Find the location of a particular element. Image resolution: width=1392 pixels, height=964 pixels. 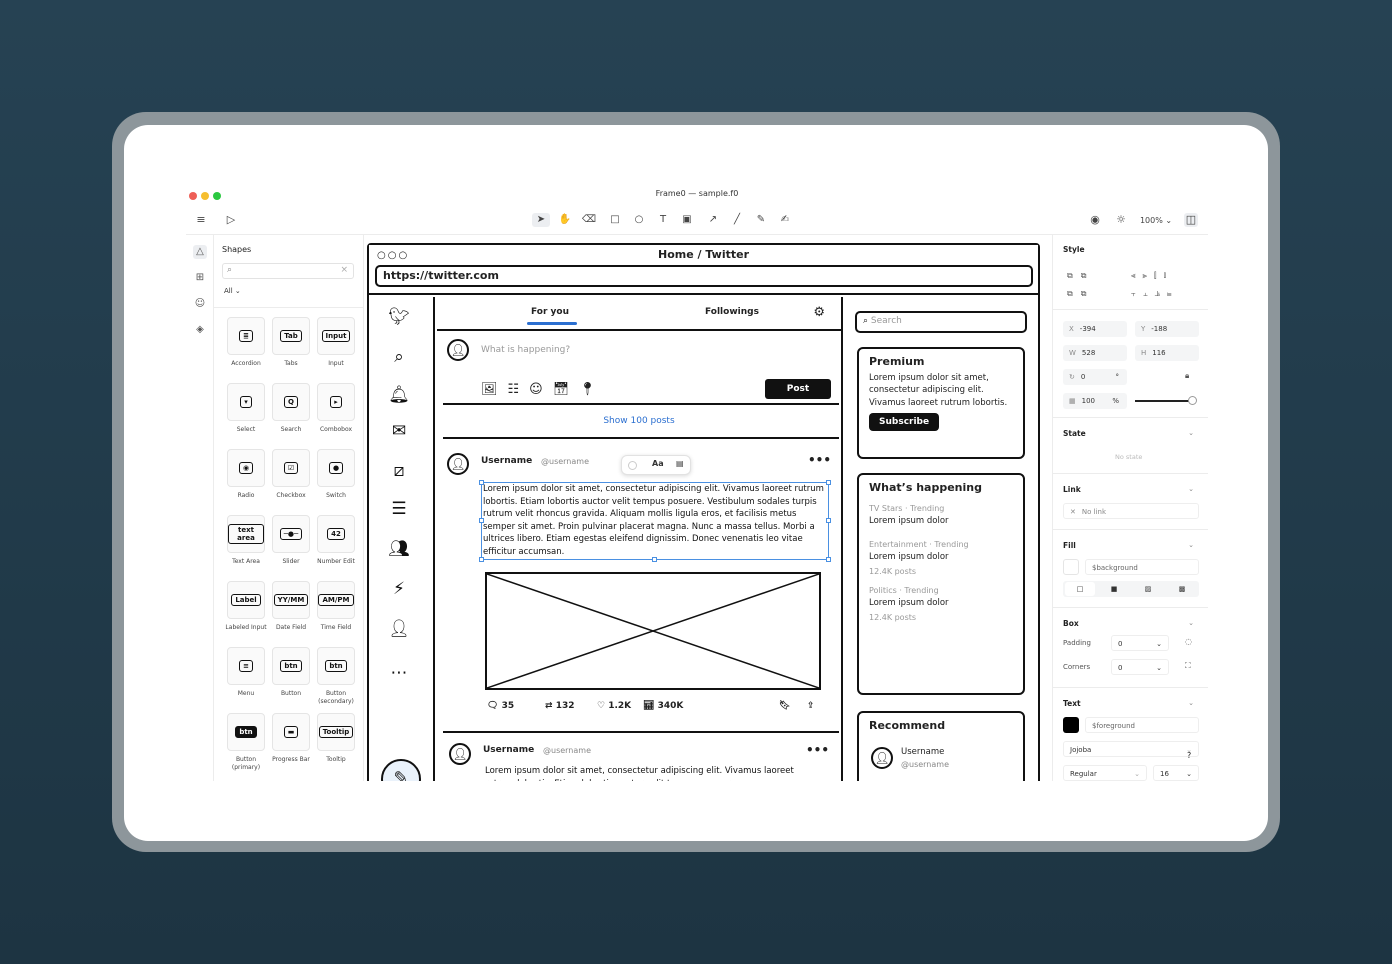

weight-select: Regular ⌄ is located at coordinates (1105, 773).